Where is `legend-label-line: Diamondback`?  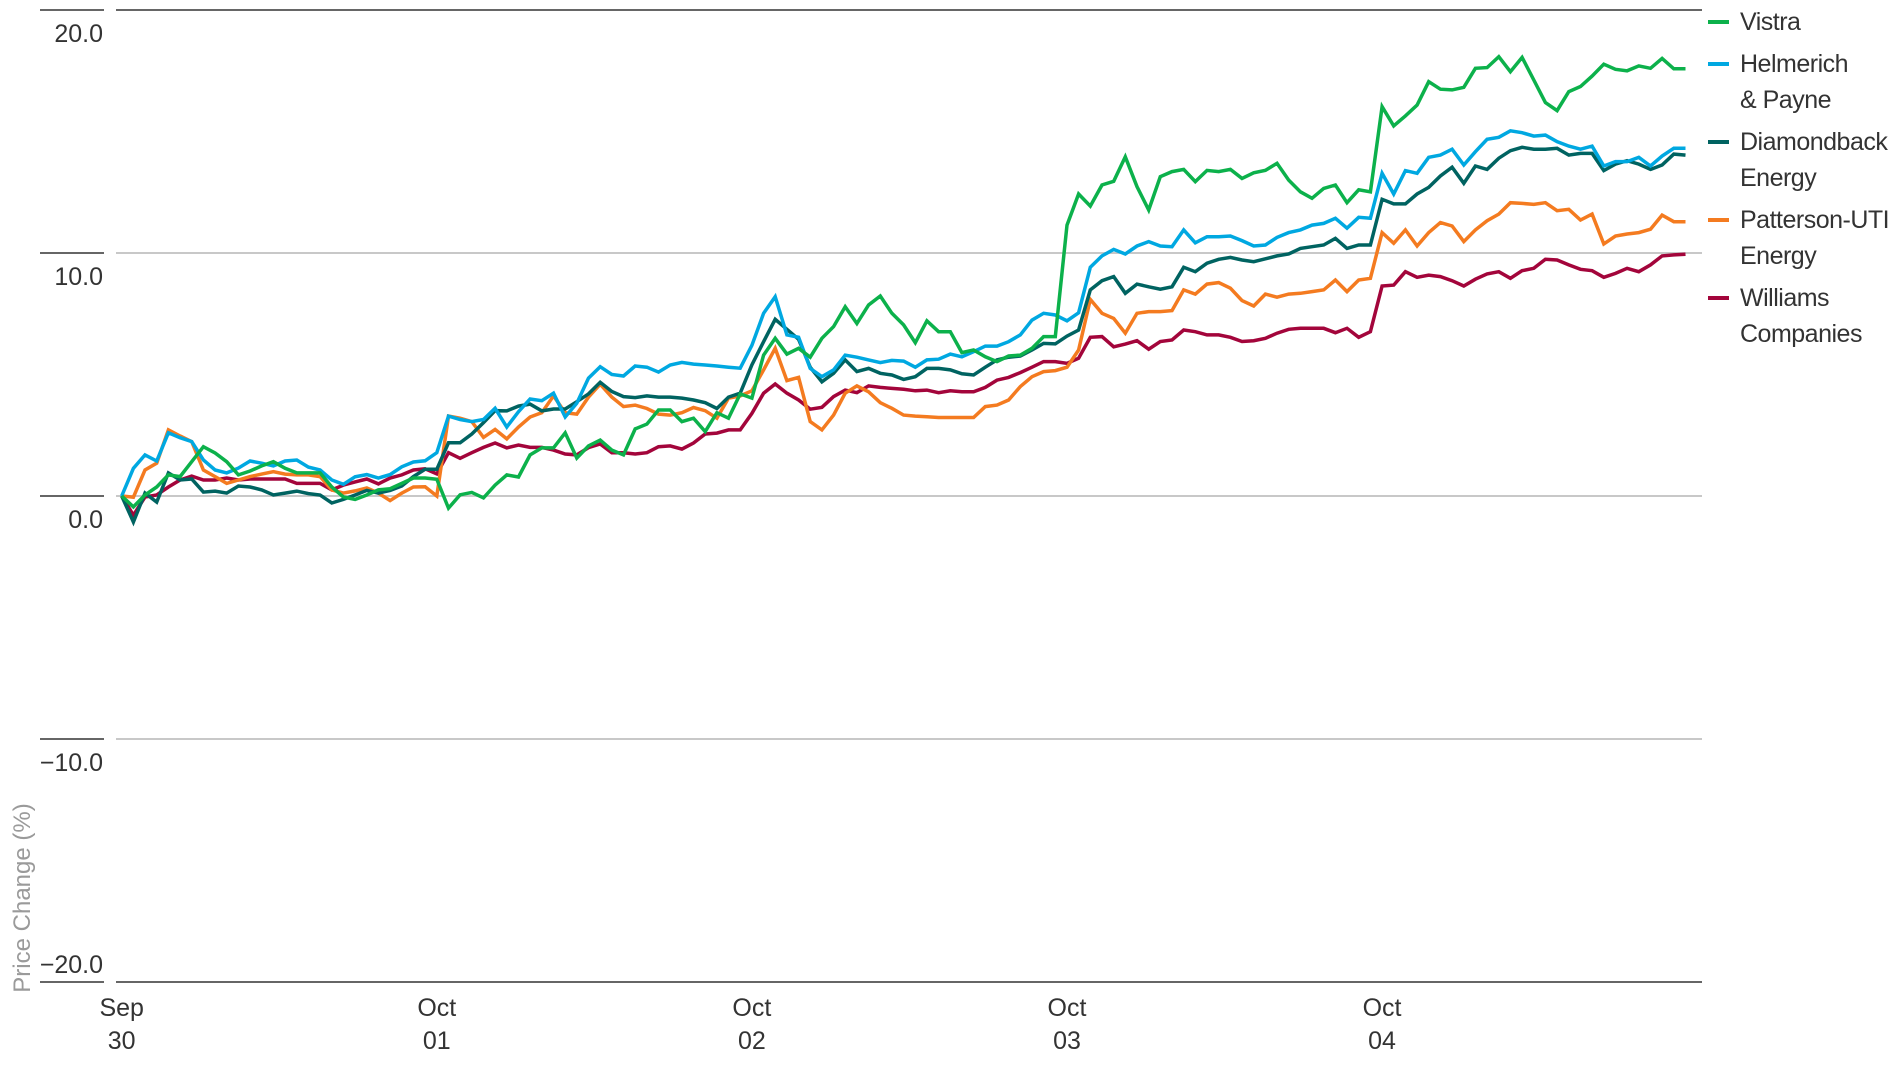
legend-label-line: Diamondback is located at coordinates (1814, 142).